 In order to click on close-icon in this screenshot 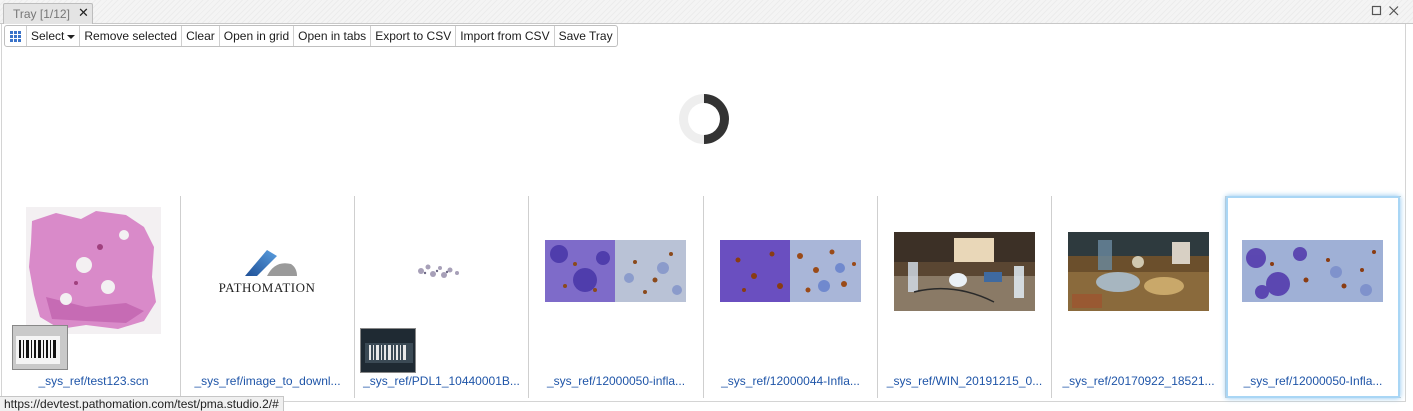, I will do `click(1394, 11)`.